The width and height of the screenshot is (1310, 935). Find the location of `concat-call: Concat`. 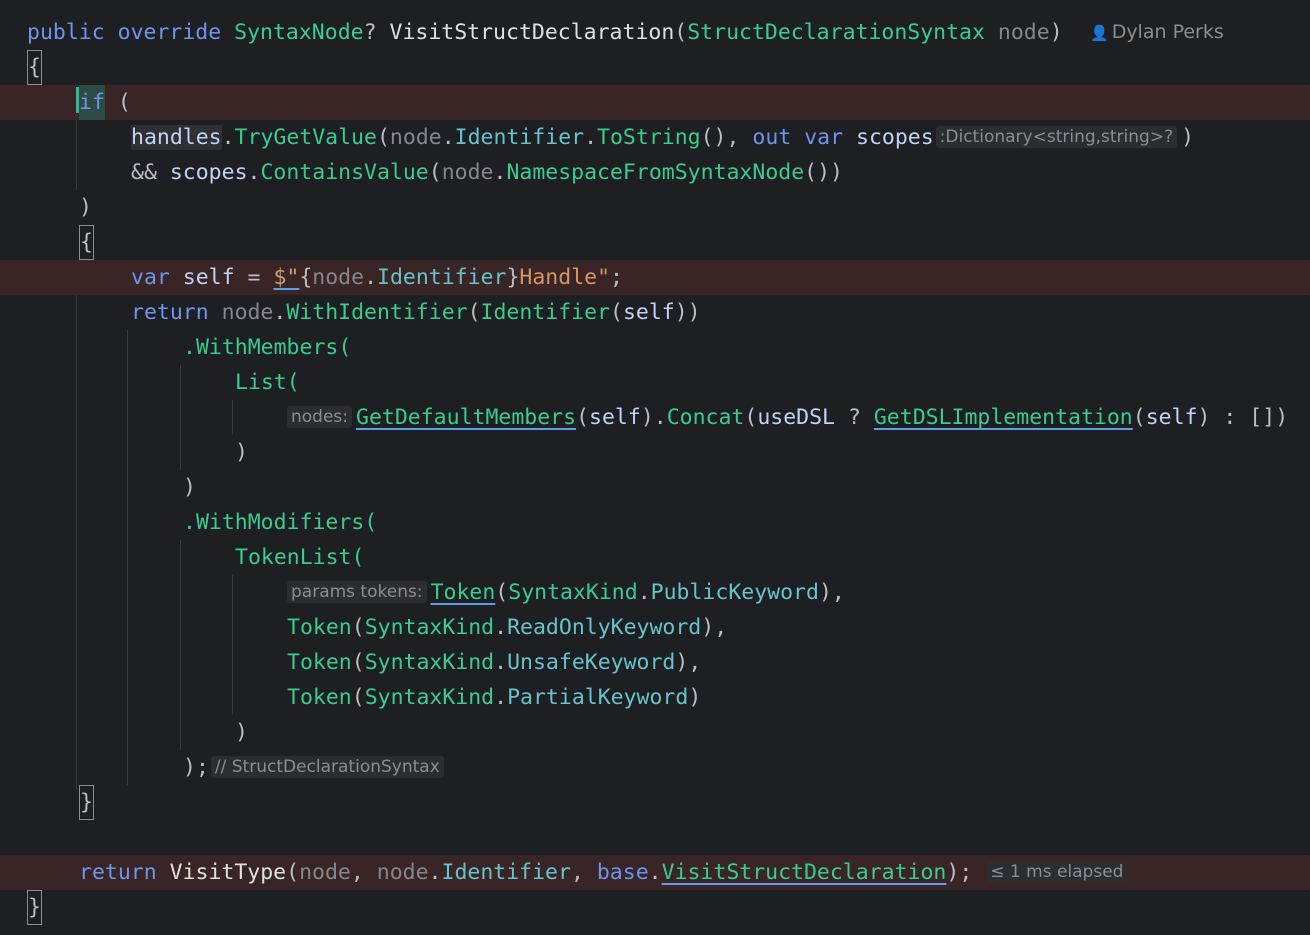

concat-call: Concat is located at coordinates (706, 417).